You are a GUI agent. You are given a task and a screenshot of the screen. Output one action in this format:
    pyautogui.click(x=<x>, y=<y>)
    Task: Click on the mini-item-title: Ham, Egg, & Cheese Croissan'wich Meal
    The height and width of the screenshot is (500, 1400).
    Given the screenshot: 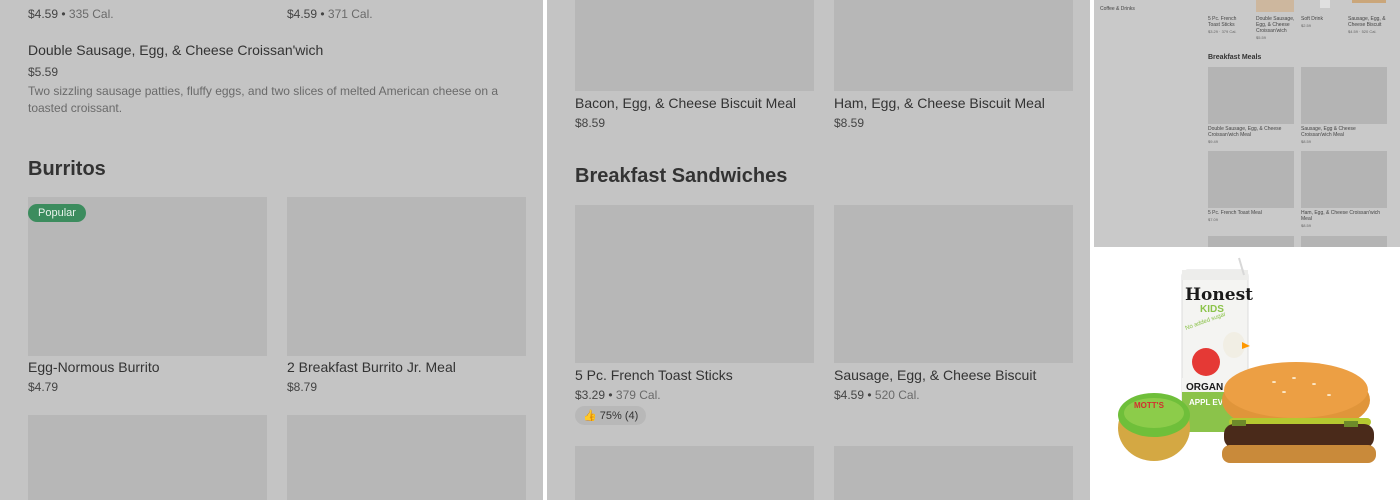 What is the action you would take?
    pyautogui.click(x=1344, y=216)
    